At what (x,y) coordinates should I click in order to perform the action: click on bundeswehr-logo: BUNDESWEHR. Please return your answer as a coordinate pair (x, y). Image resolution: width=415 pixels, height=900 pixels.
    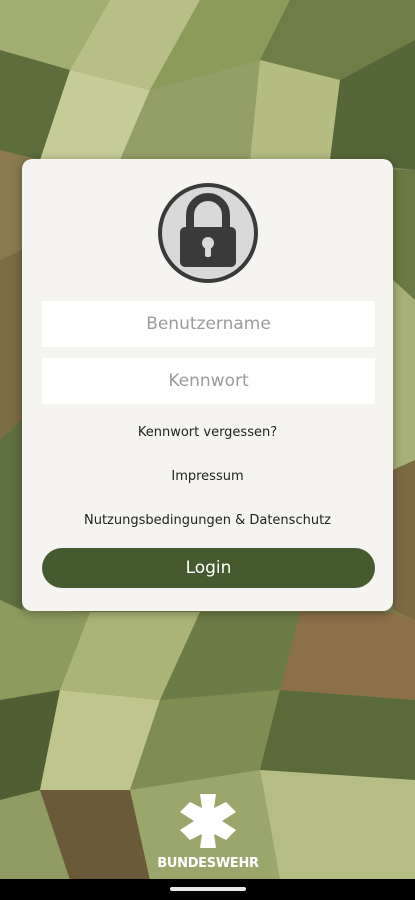
    Looking at the image, I should click on (208, 831).